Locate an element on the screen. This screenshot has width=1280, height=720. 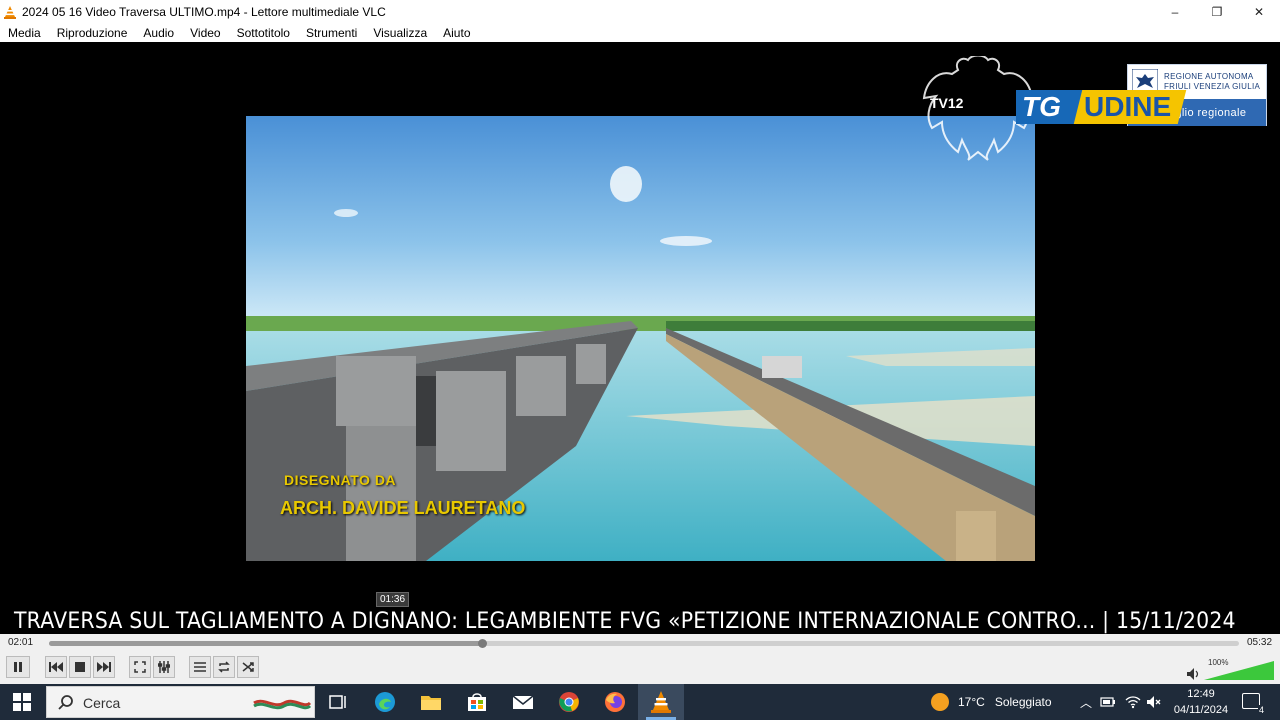
menu-aiuto: Aiuto is located at coordinates (456, 33).